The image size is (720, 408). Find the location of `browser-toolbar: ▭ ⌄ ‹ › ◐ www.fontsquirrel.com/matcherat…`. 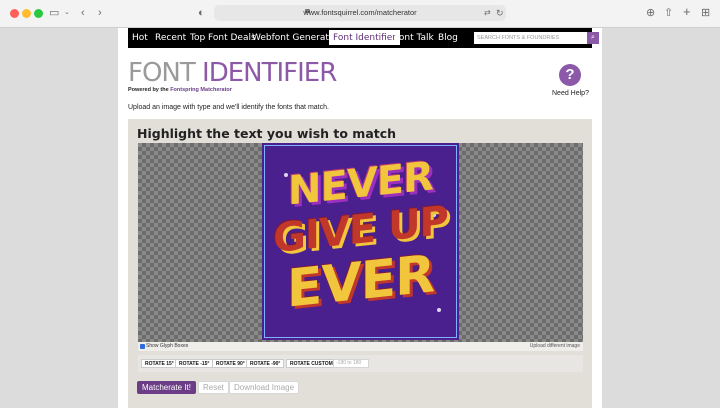

browser-toolbar: ▭ ⌄ ‹ › ◐ www.fontsquirrel.com/matcherat… is located at coordinates (360, 14).